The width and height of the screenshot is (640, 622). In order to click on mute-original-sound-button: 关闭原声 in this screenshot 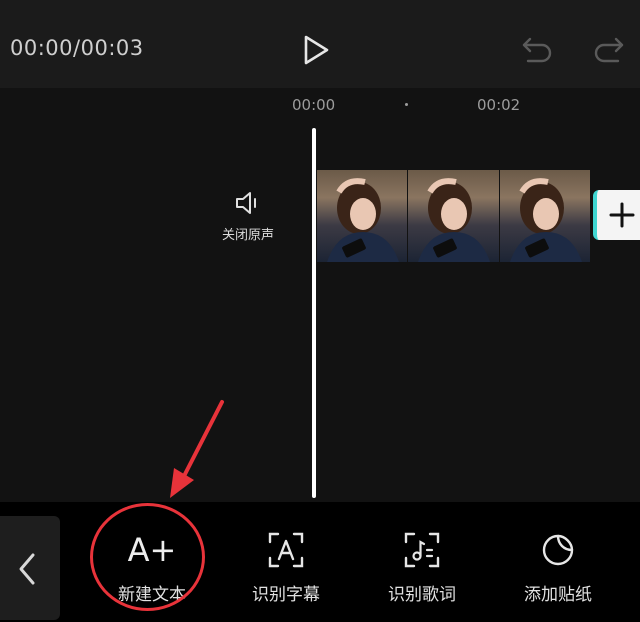, I will do `click(248, 223)`.